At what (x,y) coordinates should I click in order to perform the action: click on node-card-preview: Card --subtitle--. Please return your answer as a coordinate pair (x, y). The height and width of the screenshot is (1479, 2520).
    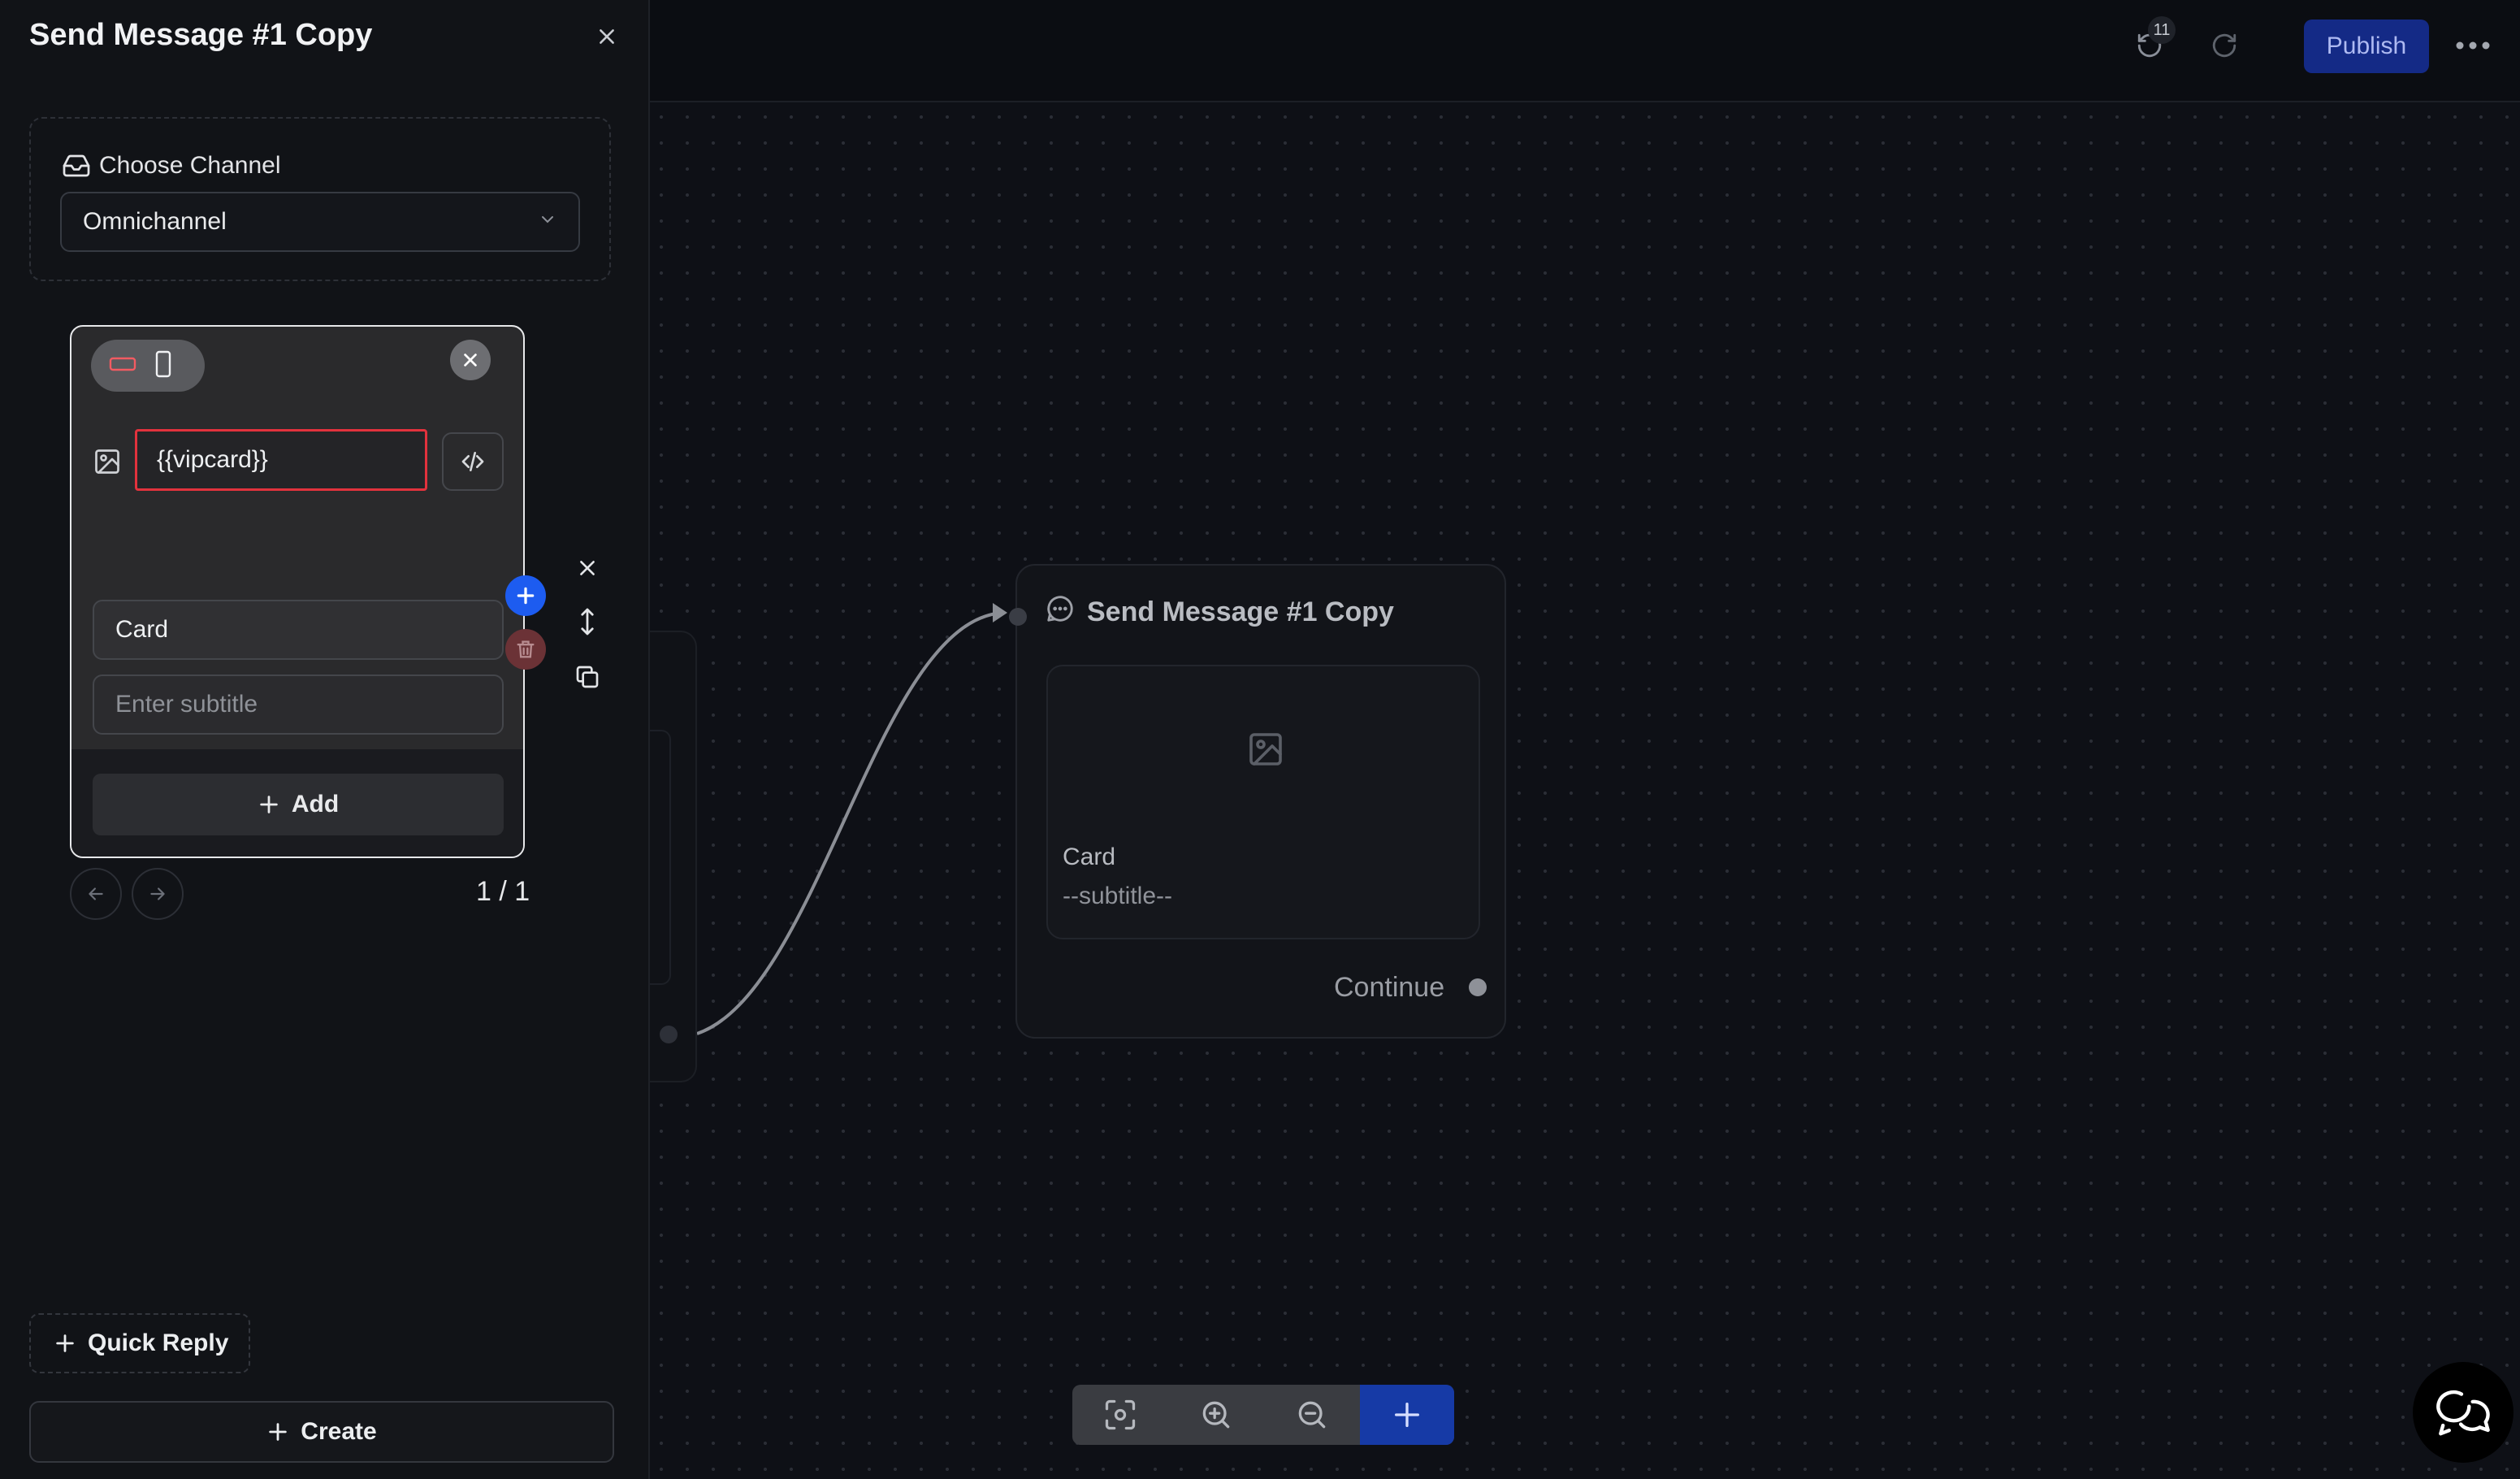
    Looking at the image, I should click on (1263, 802).